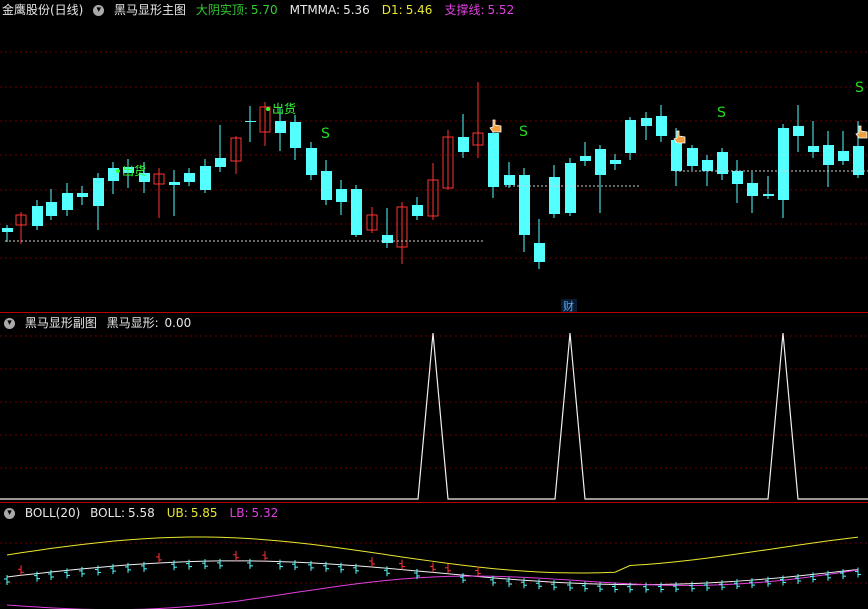 This screenshot has height=609, width=868. Describe the element at coordinates (204, 513) in the screenshot. I see `boll-indicator-value: 5.85` at that location.